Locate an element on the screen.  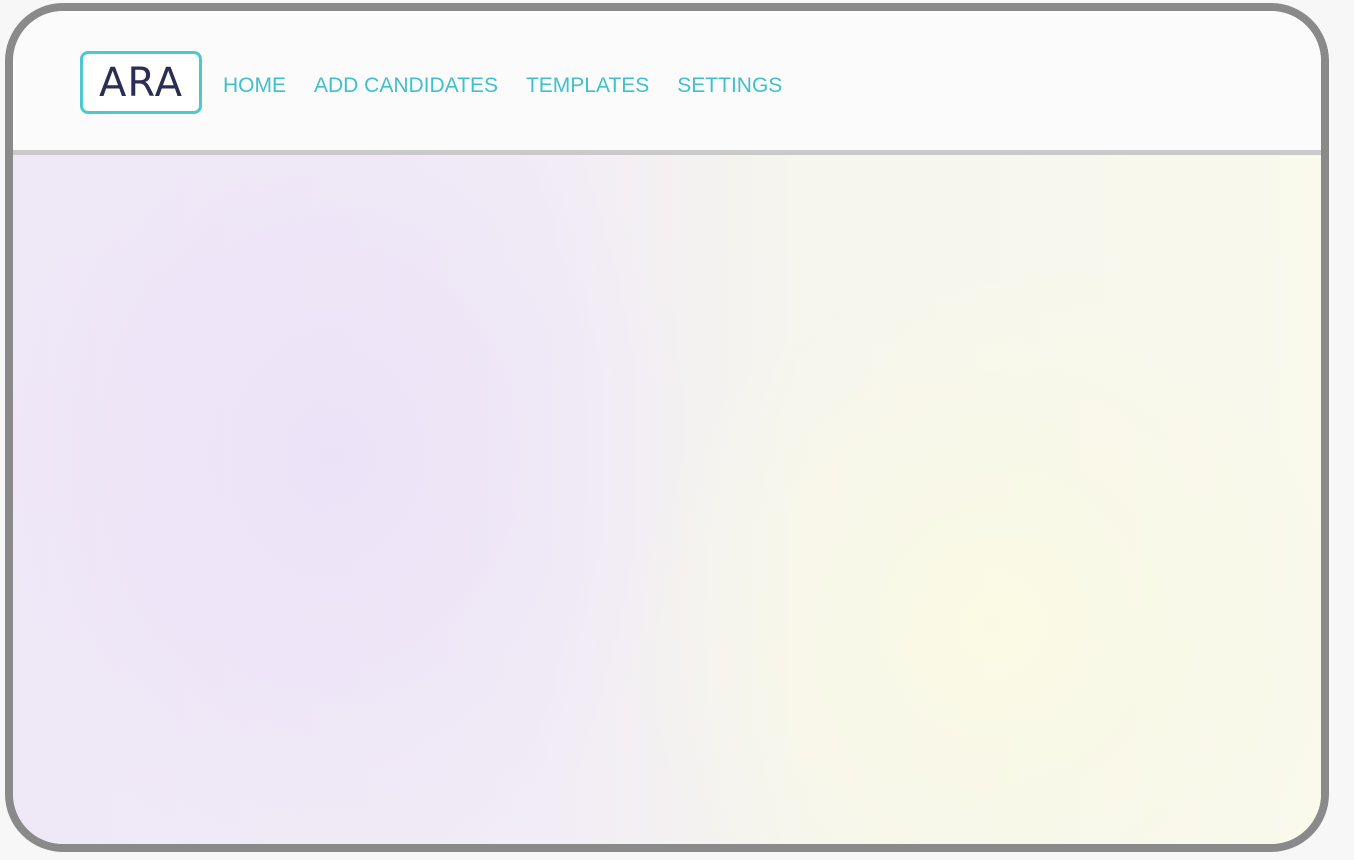
nav-add-candidates: ADD CANDIDATES is located at coordinates (406, 85).